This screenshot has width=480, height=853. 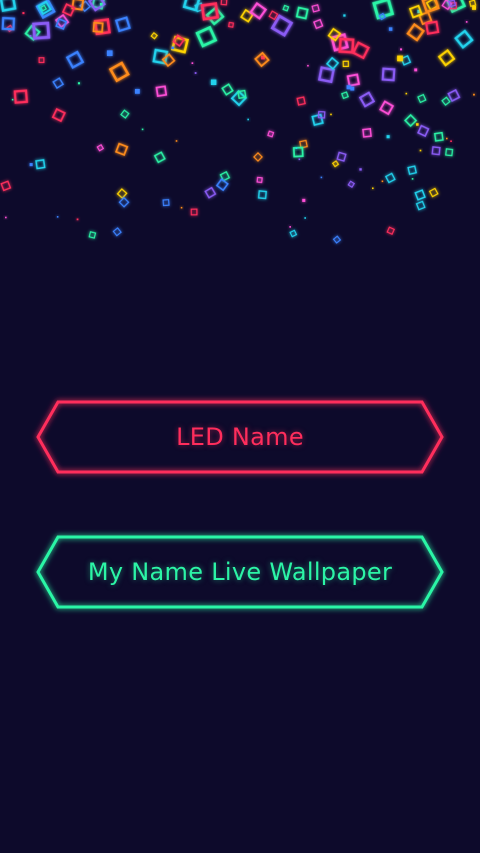 I want to click on live-wallpaper-button-label: My Name Live Wallpaper, so click(x=240, y=572).